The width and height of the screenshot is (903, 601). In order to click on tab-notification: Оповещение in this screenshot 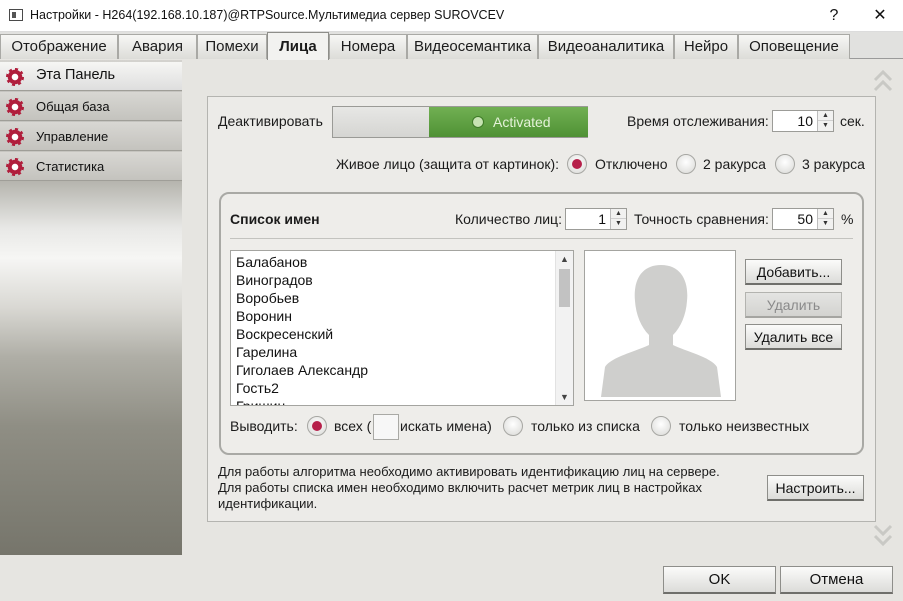, I will do `click(794, 46)`.